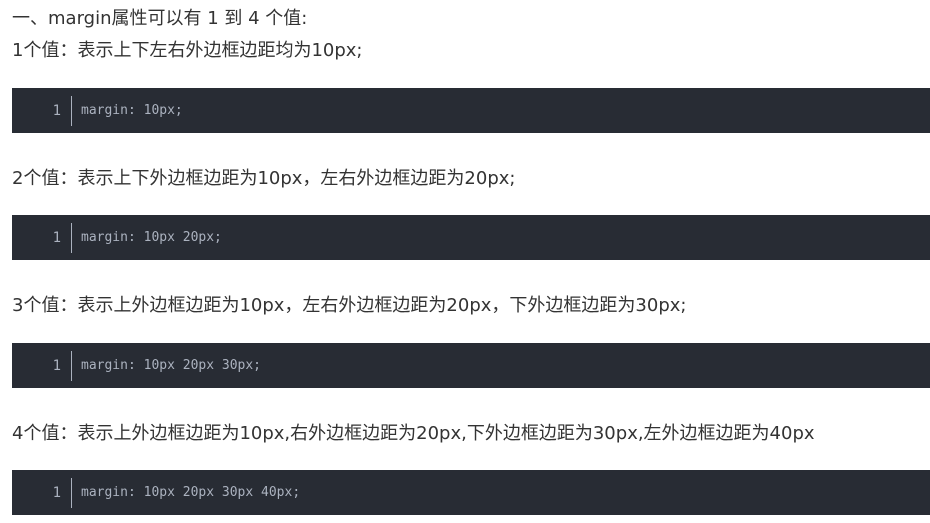 The image size is (930, 523). I want to click on code-block-three-values: 1 margin: 10px 20px 30px;, so click(471, 365).